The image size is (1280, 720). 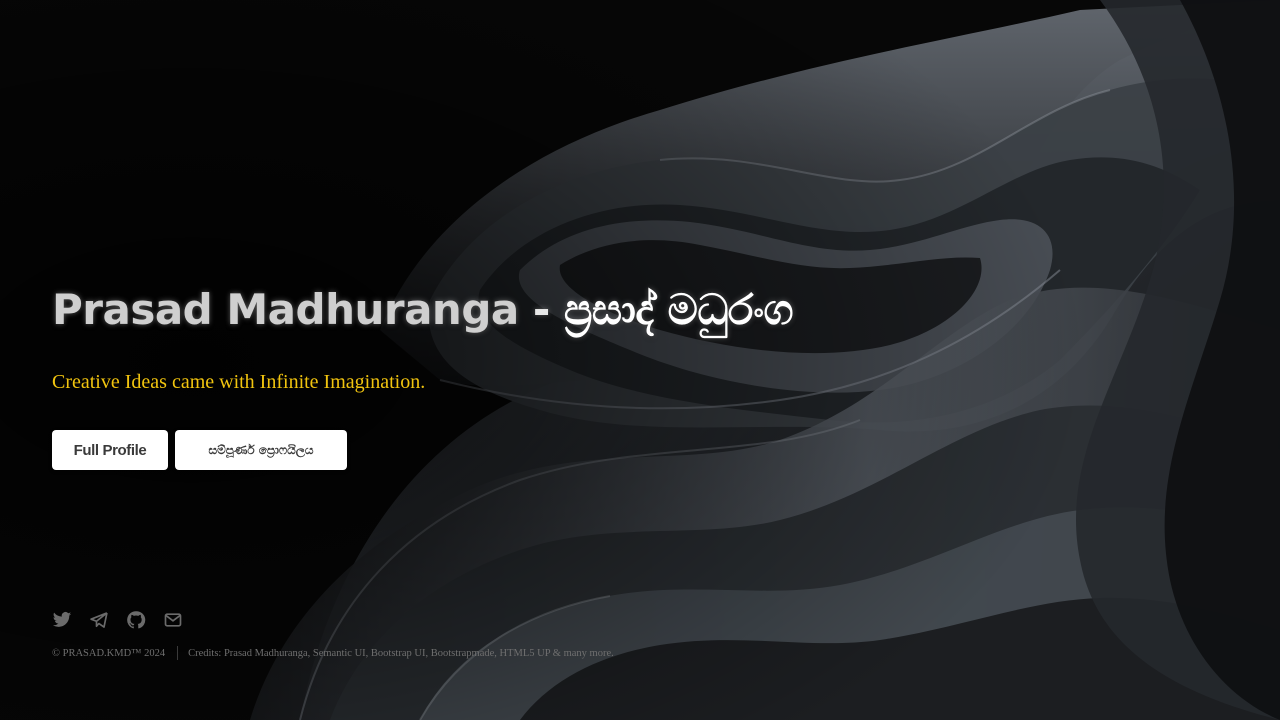 What do you see at coordinates (261, 450) in the screenshot?
I see `full-profile-sinhala-button: සම්පූර්ණ ප්‍රොෆයිලය` at bounding box center [261, 450].